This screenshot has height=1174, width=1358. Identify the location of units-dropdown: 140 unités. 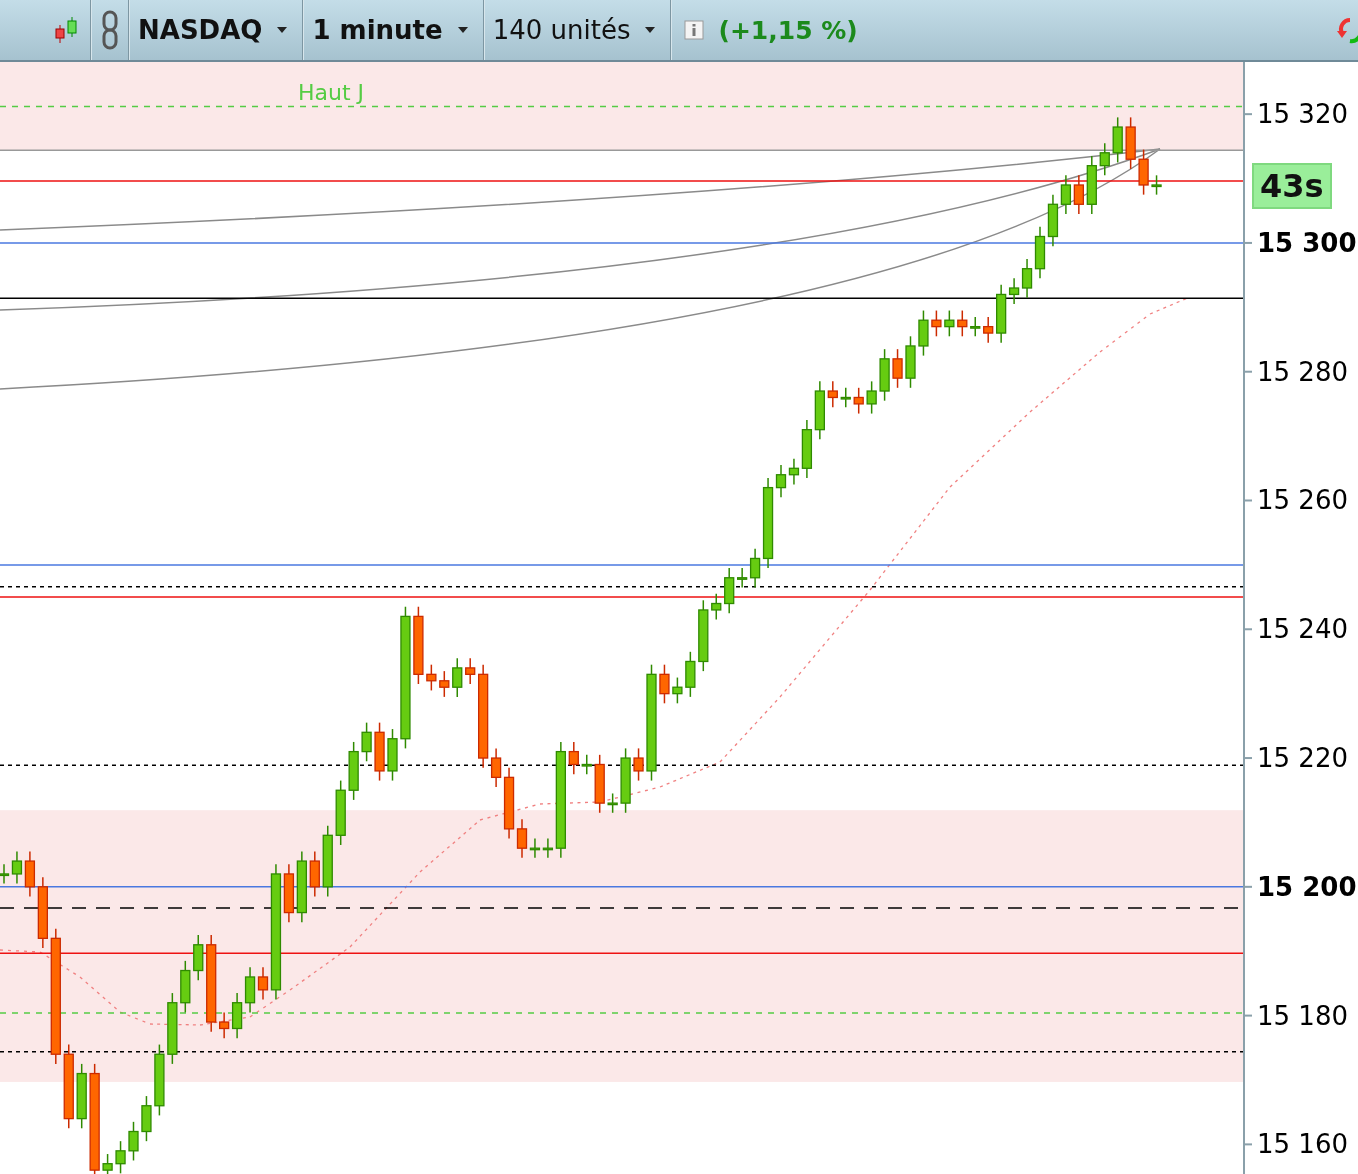
(577, 30).